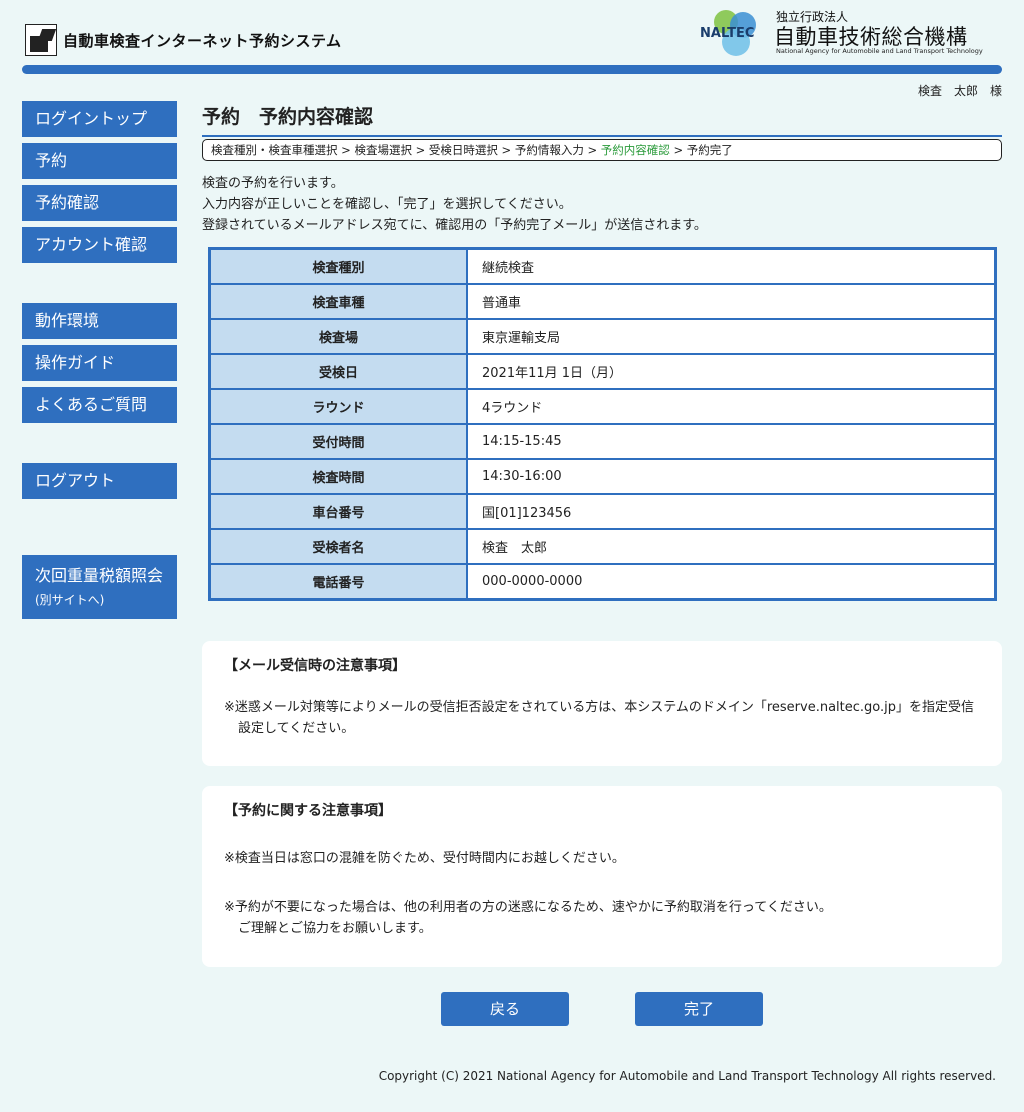  I want to click on row-value: 14:30-16:00, so click(731, 476).